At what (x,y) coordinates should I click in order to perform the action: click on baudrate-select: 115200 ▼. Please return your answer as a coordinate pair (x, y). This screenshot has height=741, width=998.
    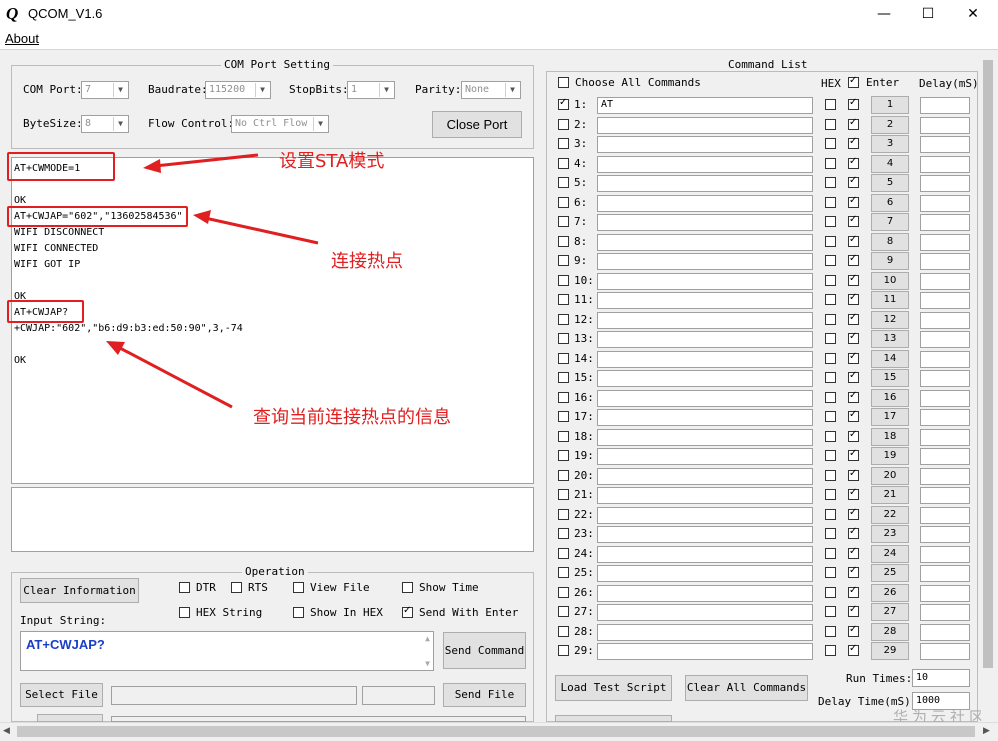
    Looking at the image, I should click on (238, 90).